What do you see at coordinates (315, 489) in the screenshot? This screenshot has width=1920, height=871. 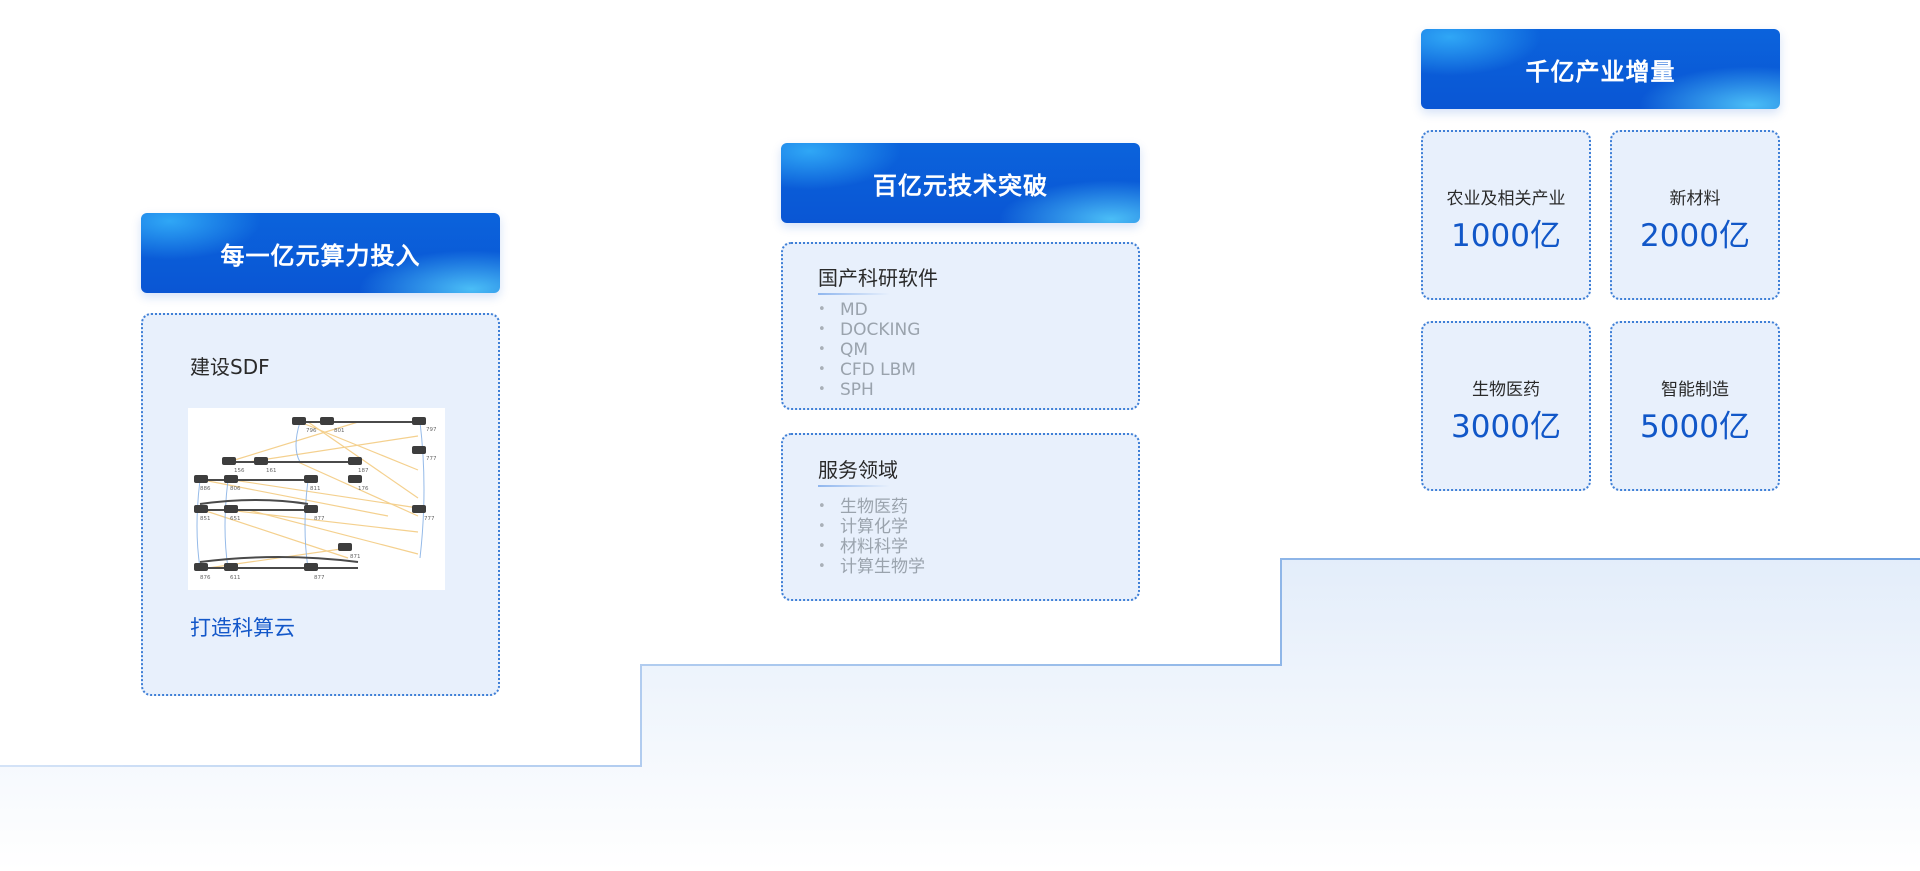 I see `svg-text: 811` at bounding box center [315, 489].